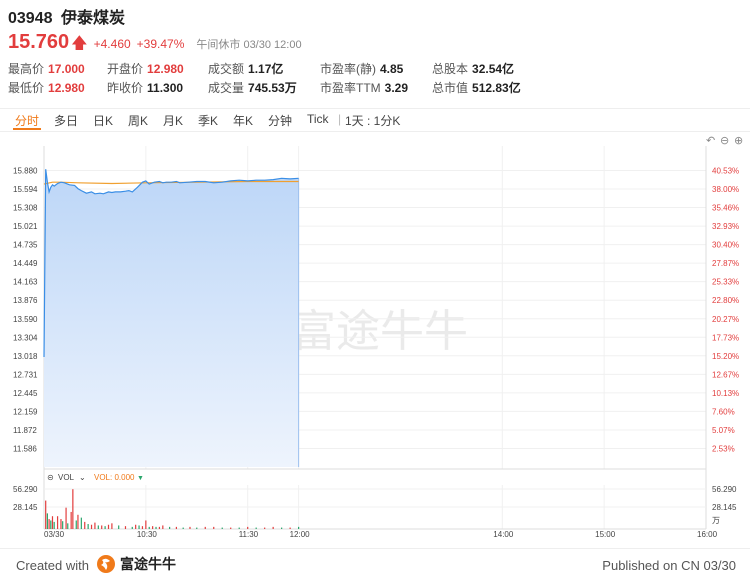  What do you see at coordinates (725, 263) in the screenshot?
I see `percent-tick-label: 27.87%` at bounding box center [725, 263].